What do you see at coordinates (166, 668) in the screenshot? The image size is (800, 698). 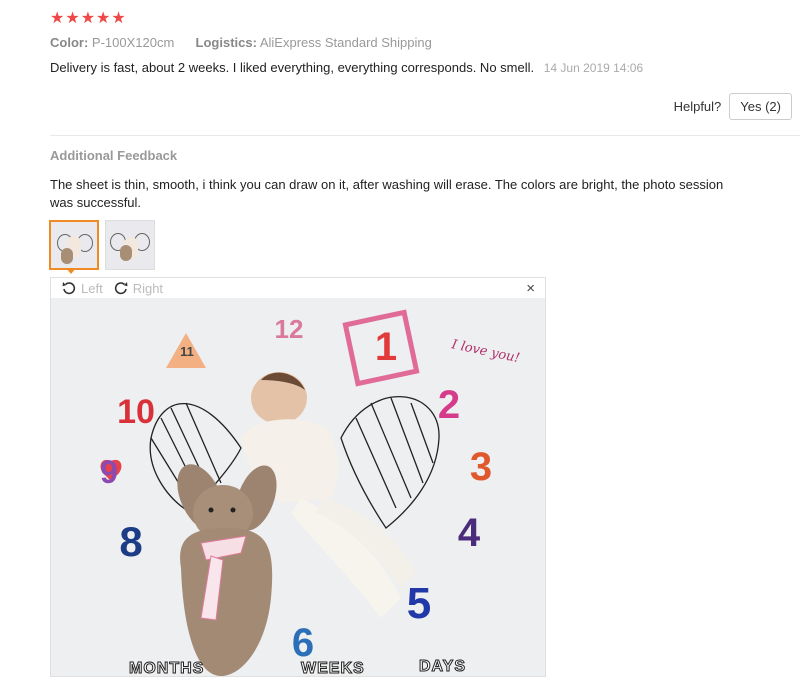 I see `months-text: MONTHS` at bounding box center [166, 668].